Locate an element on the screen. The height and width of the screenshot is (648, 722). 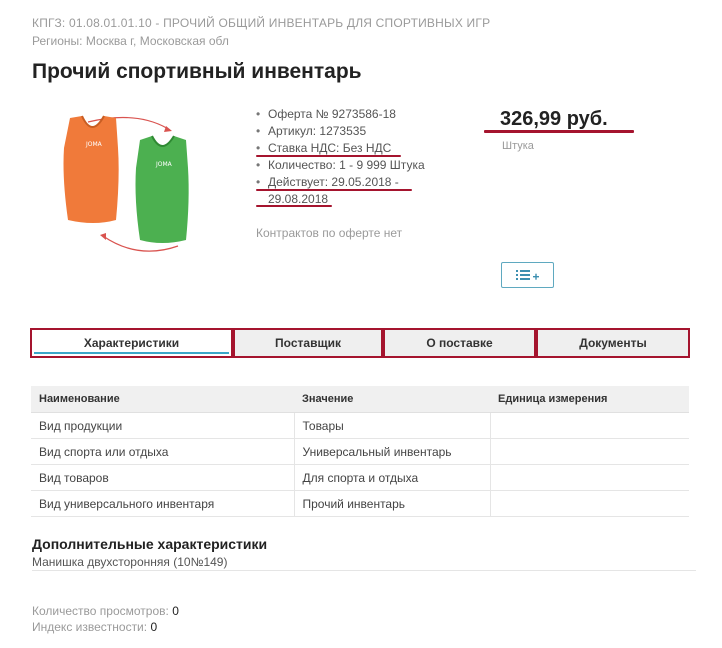
cell-name: Вид спорта или отдыха is located at coordinates (162, 451).